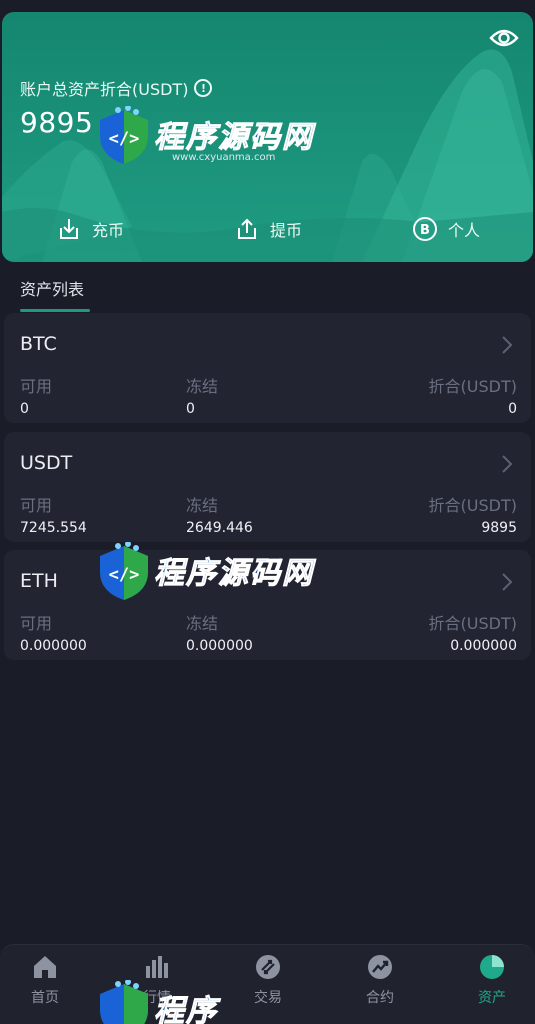 Image resolution: width=535 pixels, height=1024 pixels. I want to click on total-assets-label: 账户总资产折合(USDT), so click(104, 89).